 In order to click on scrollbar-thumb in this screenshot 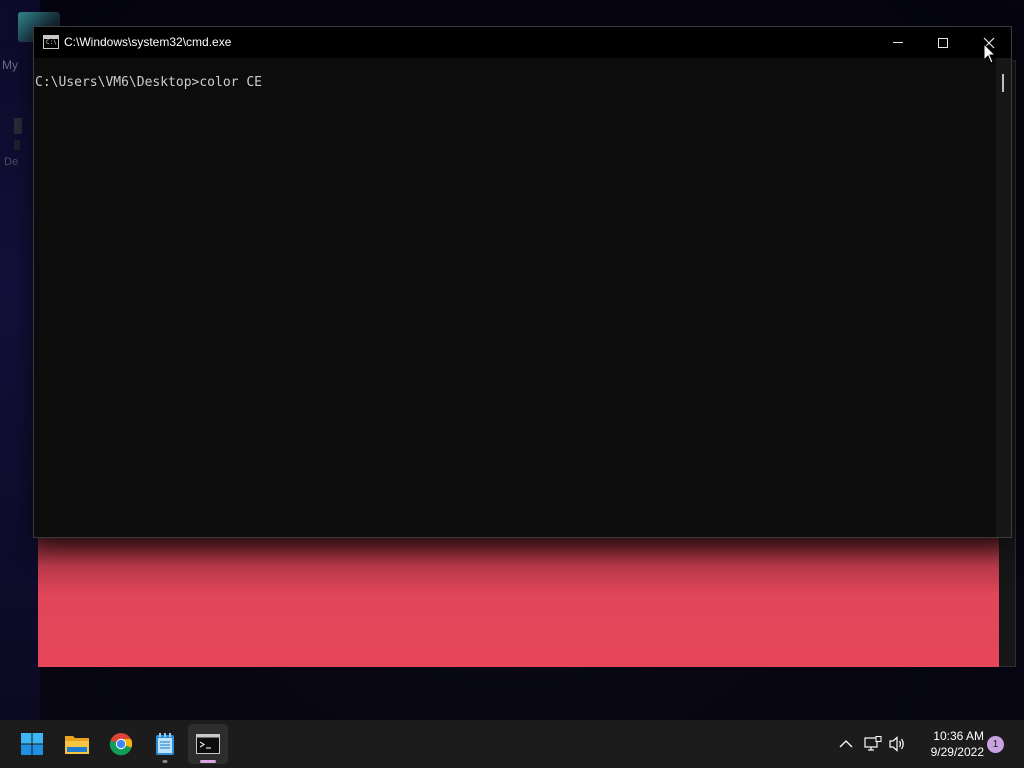, I will do `click(1003, 83)`.